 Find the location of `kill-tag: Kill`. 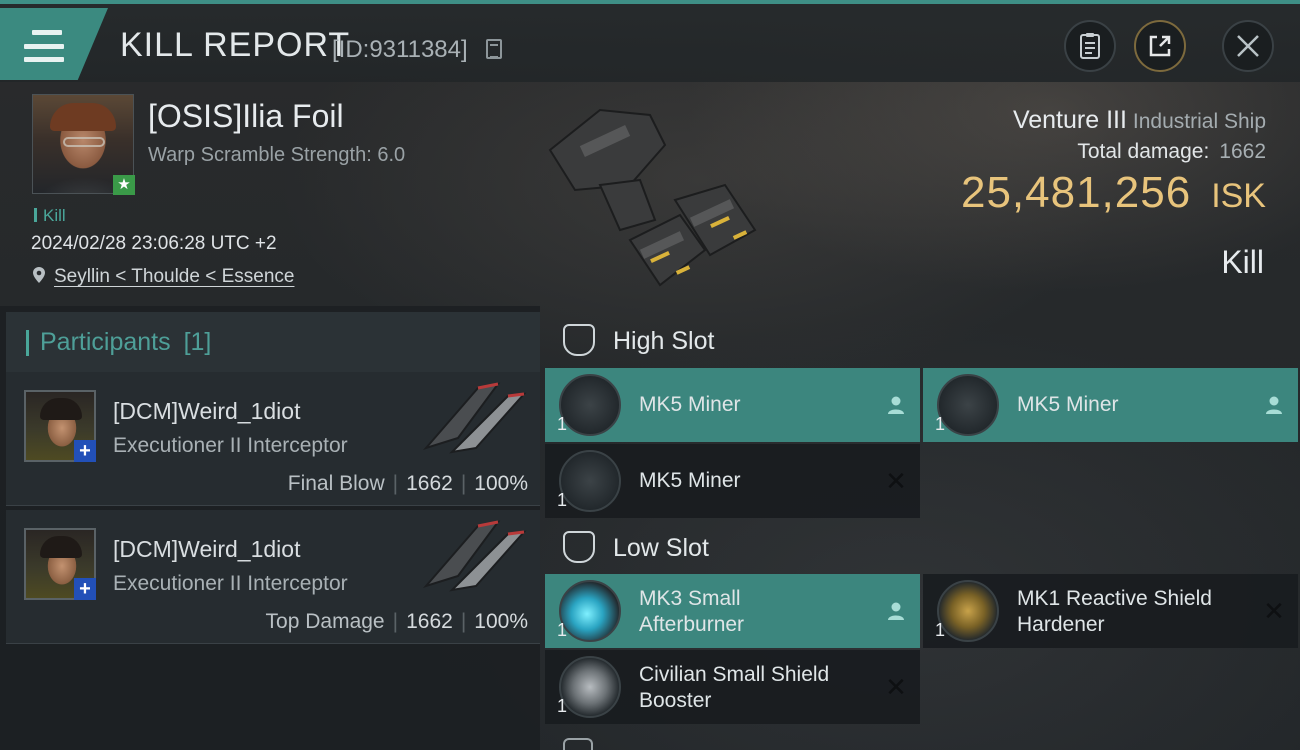

kill-tag: Kill is located at coordinates (50, 216).